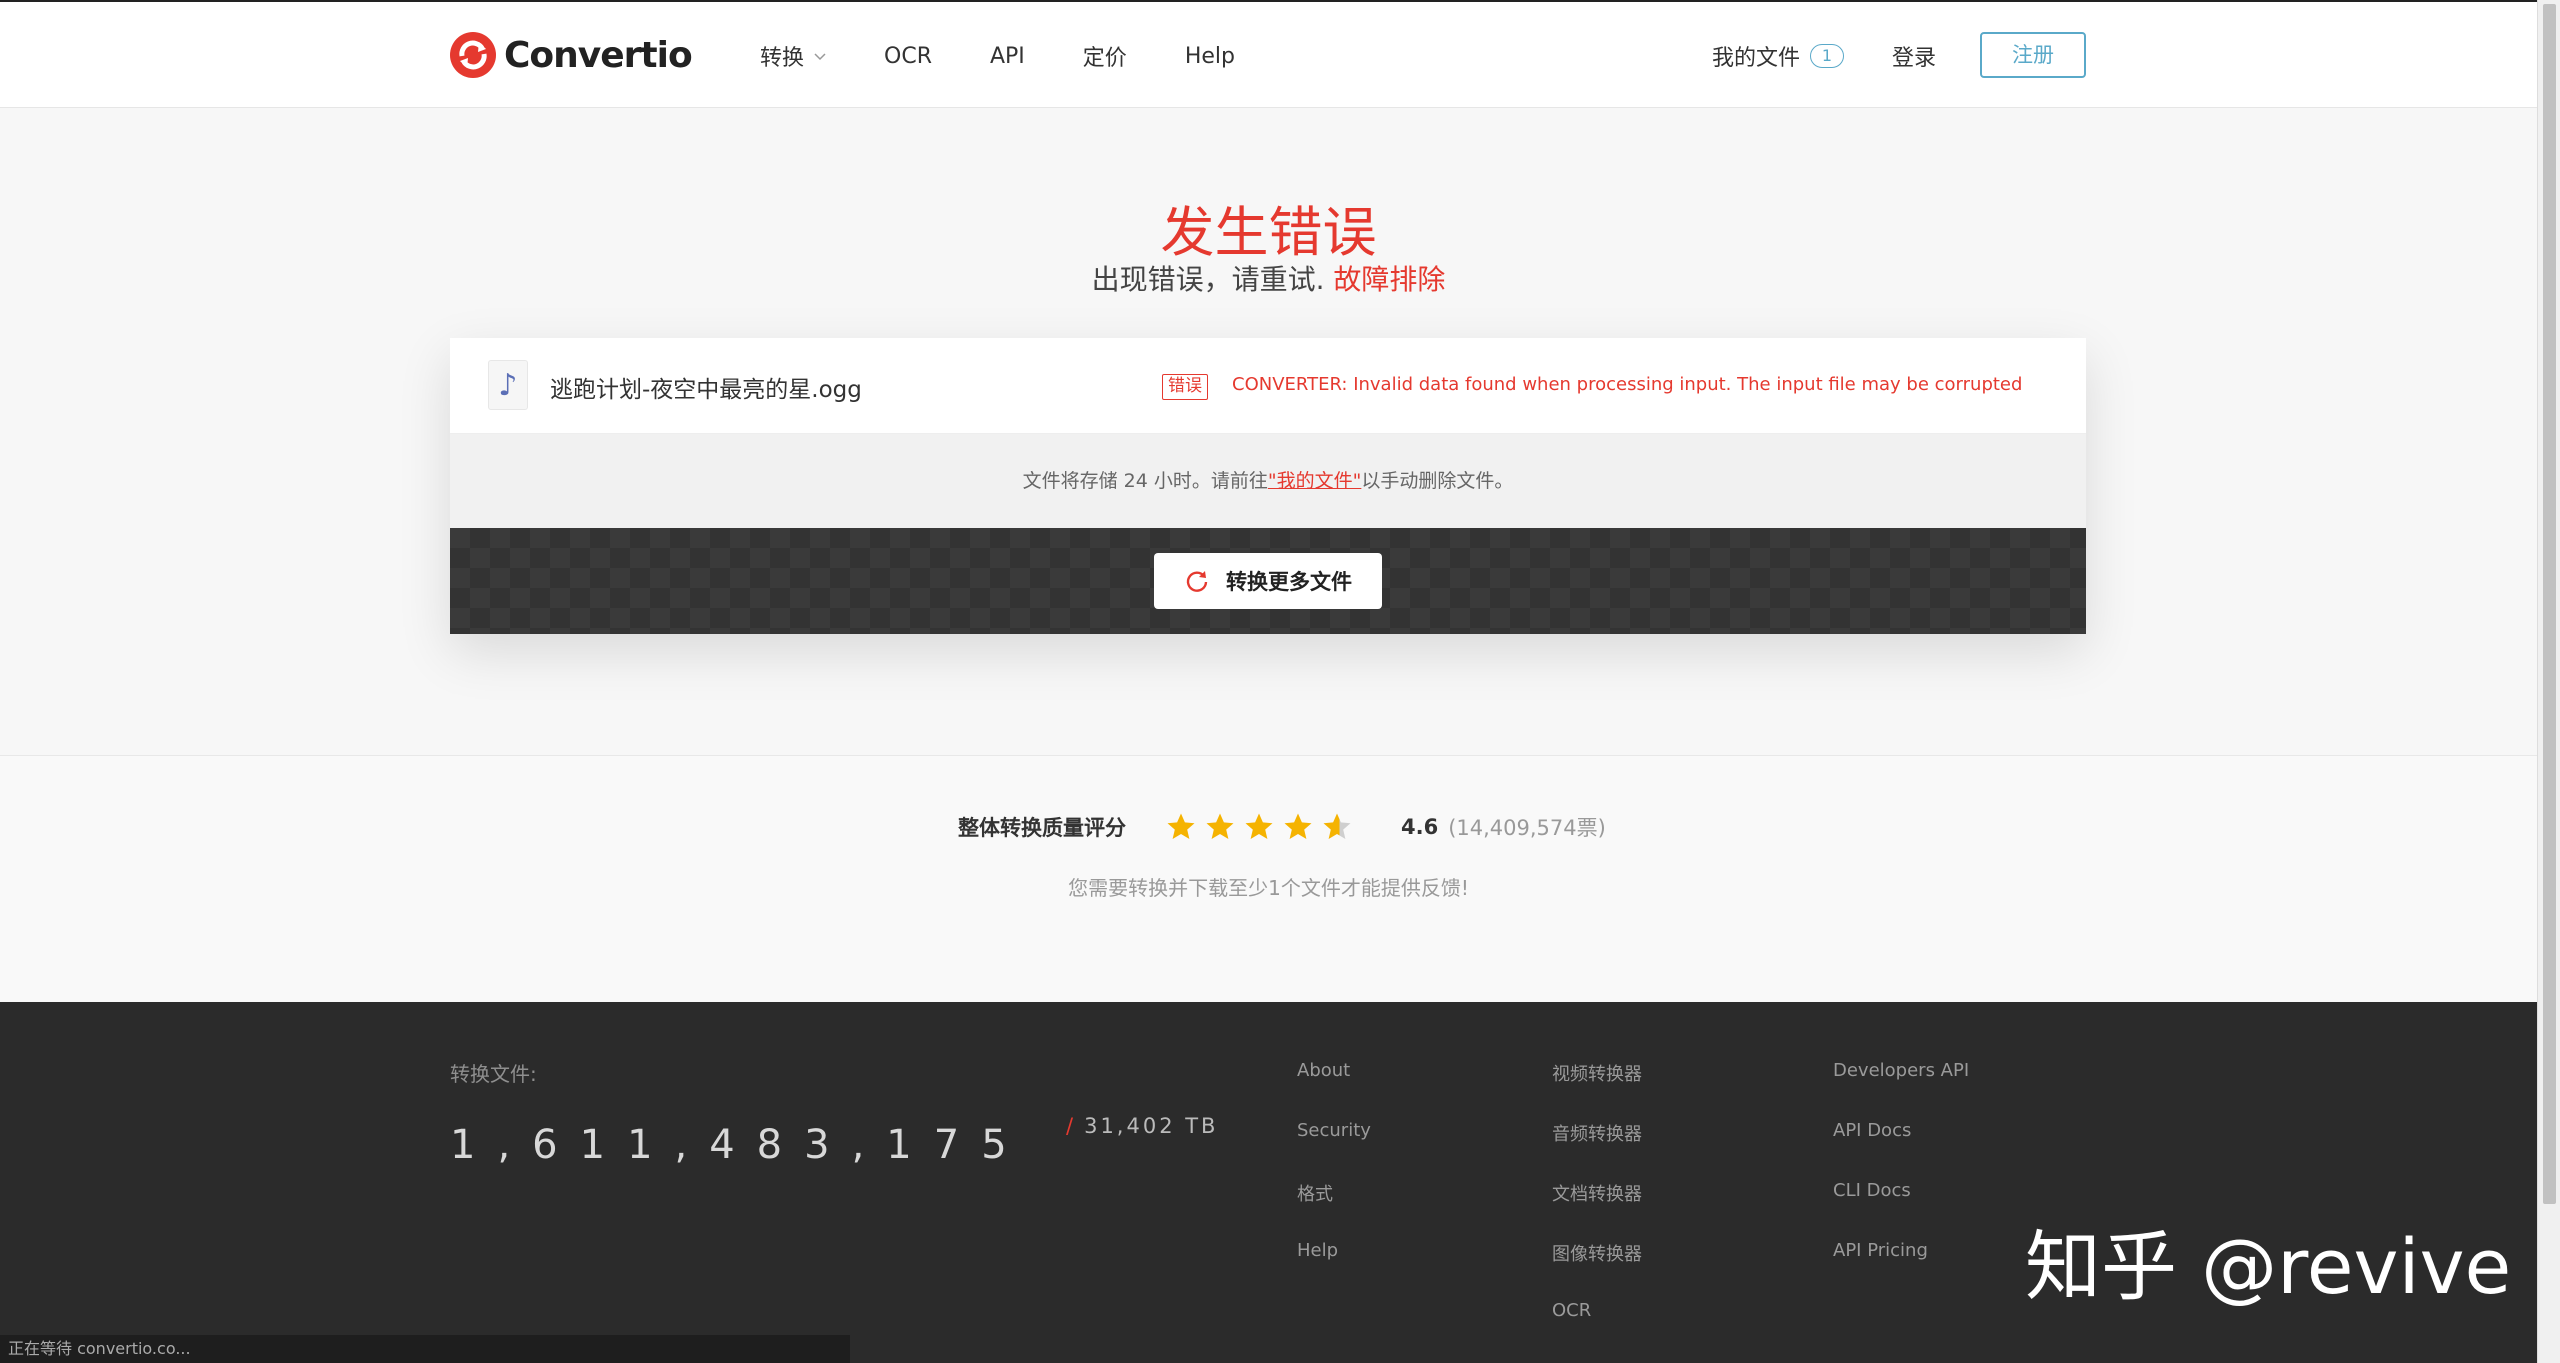  Describe the element at coordinates (1105, 56) in the screenshot. I see `nav-pricing: 定价` at that location.